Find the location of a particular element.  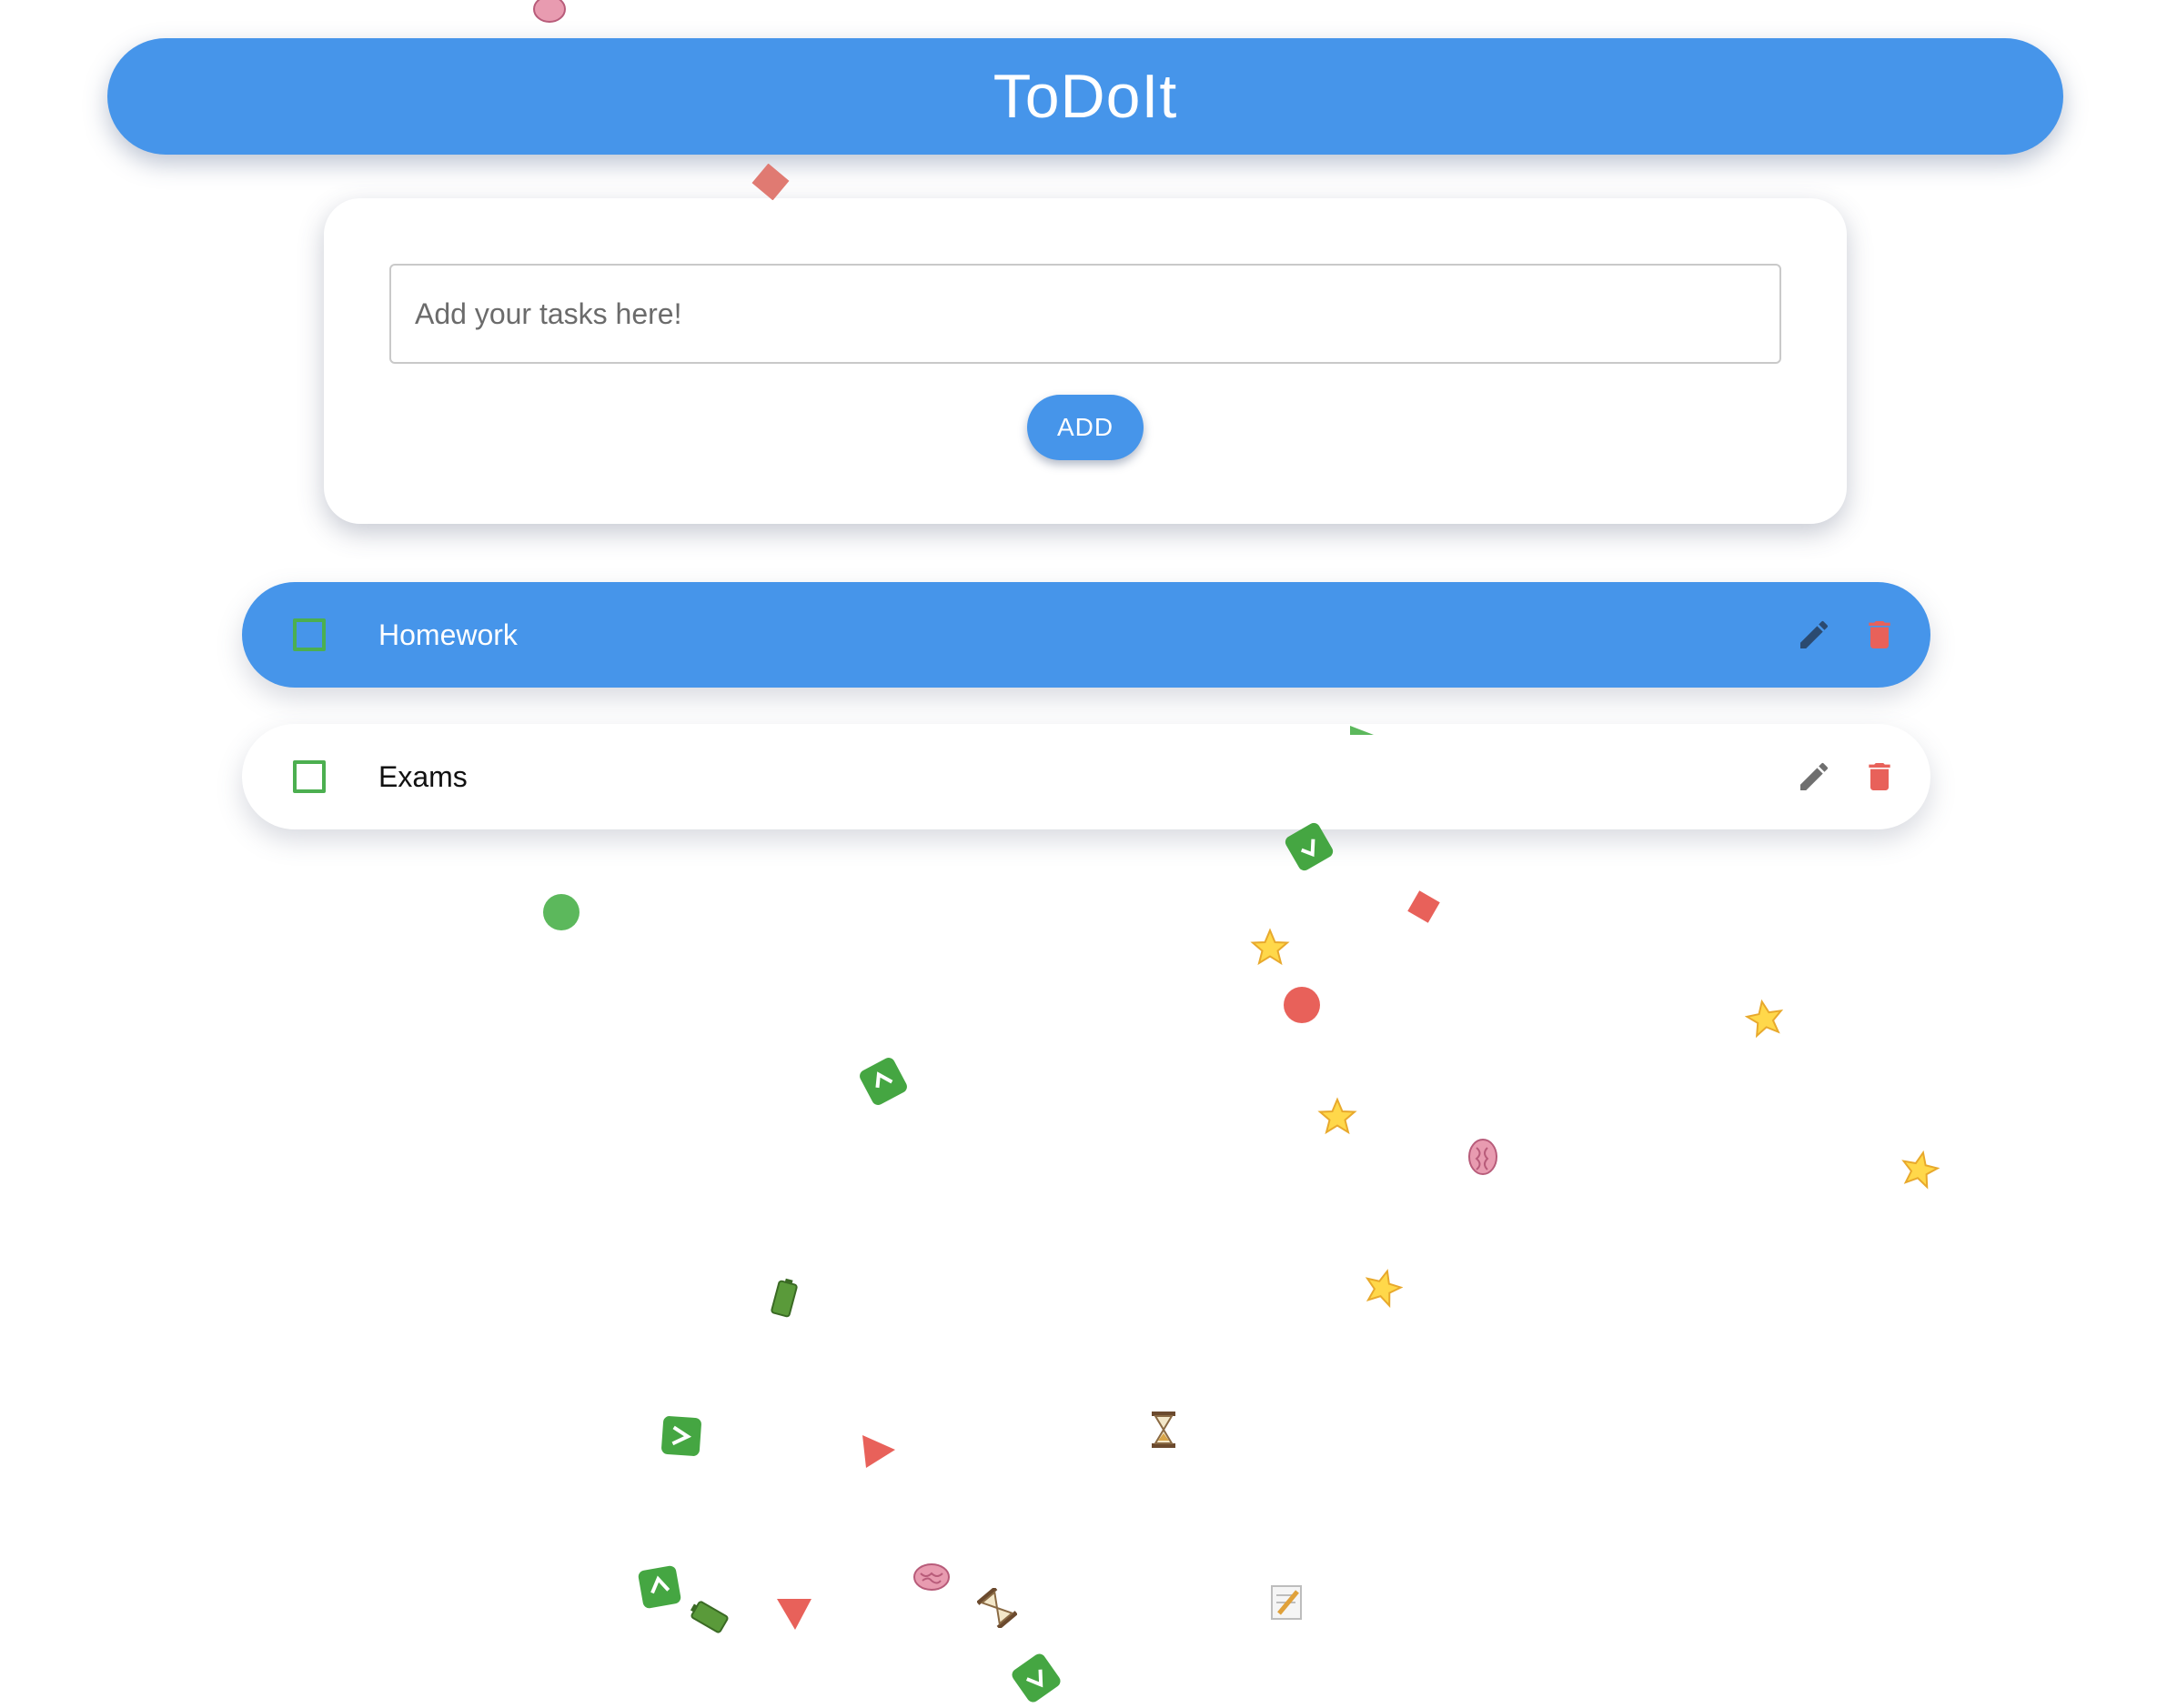

app-header: ToDoIt is located at coordinates (1085, 96).